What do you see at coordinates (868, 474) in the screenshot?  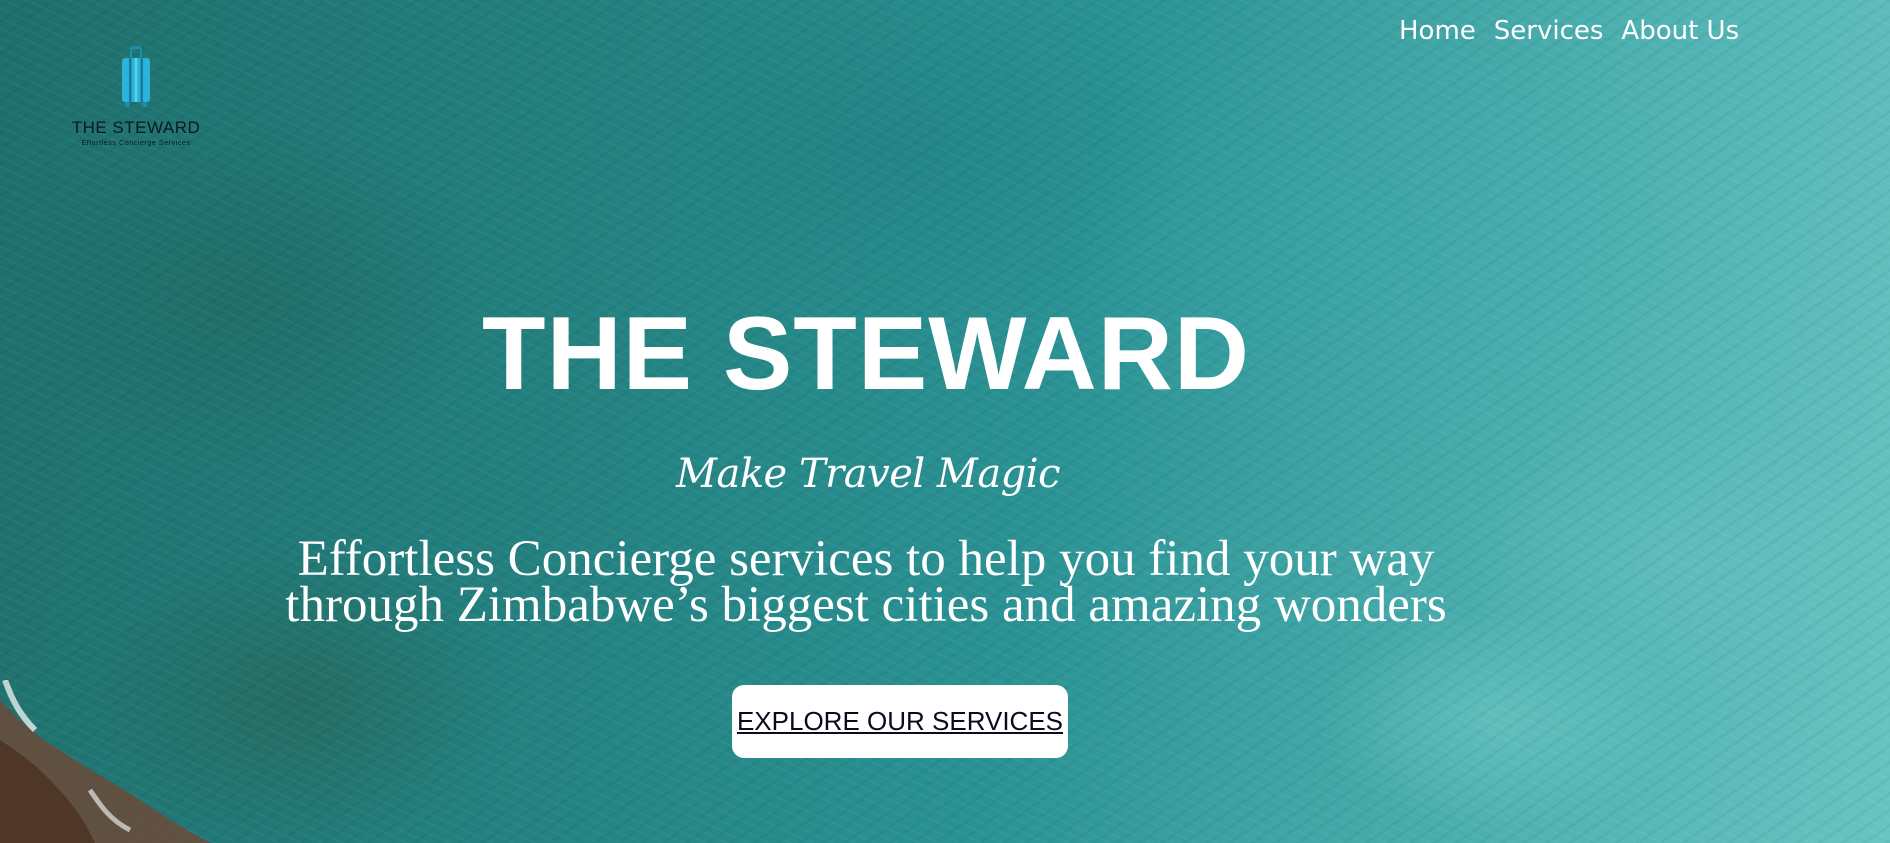 I see `hero-tagline: Make Travel Magic` at bounding box center [868, 474].